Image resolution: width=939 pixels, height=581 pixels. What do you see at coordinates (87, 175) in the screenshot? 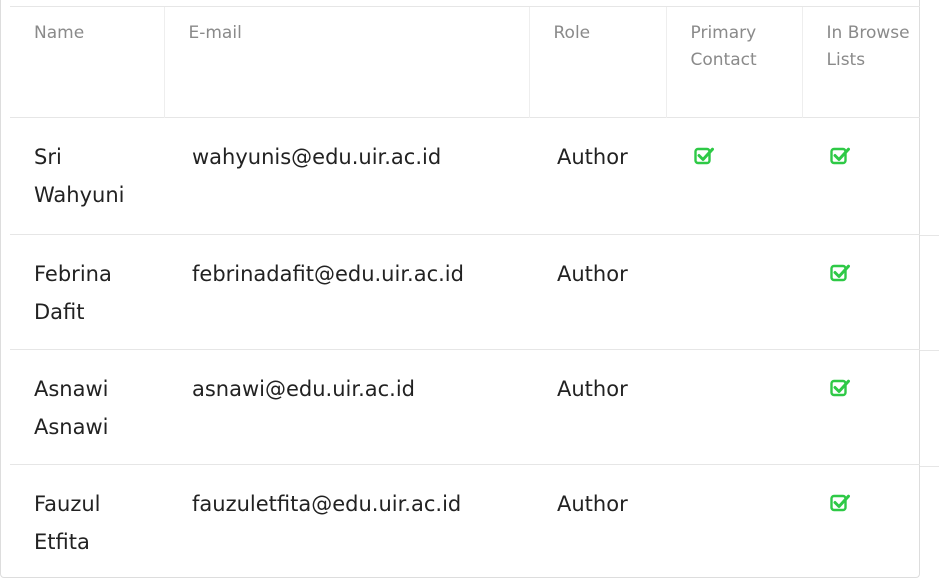
I see `contributor-name: Sri Wahyuni` at bounding box center [87, 175].